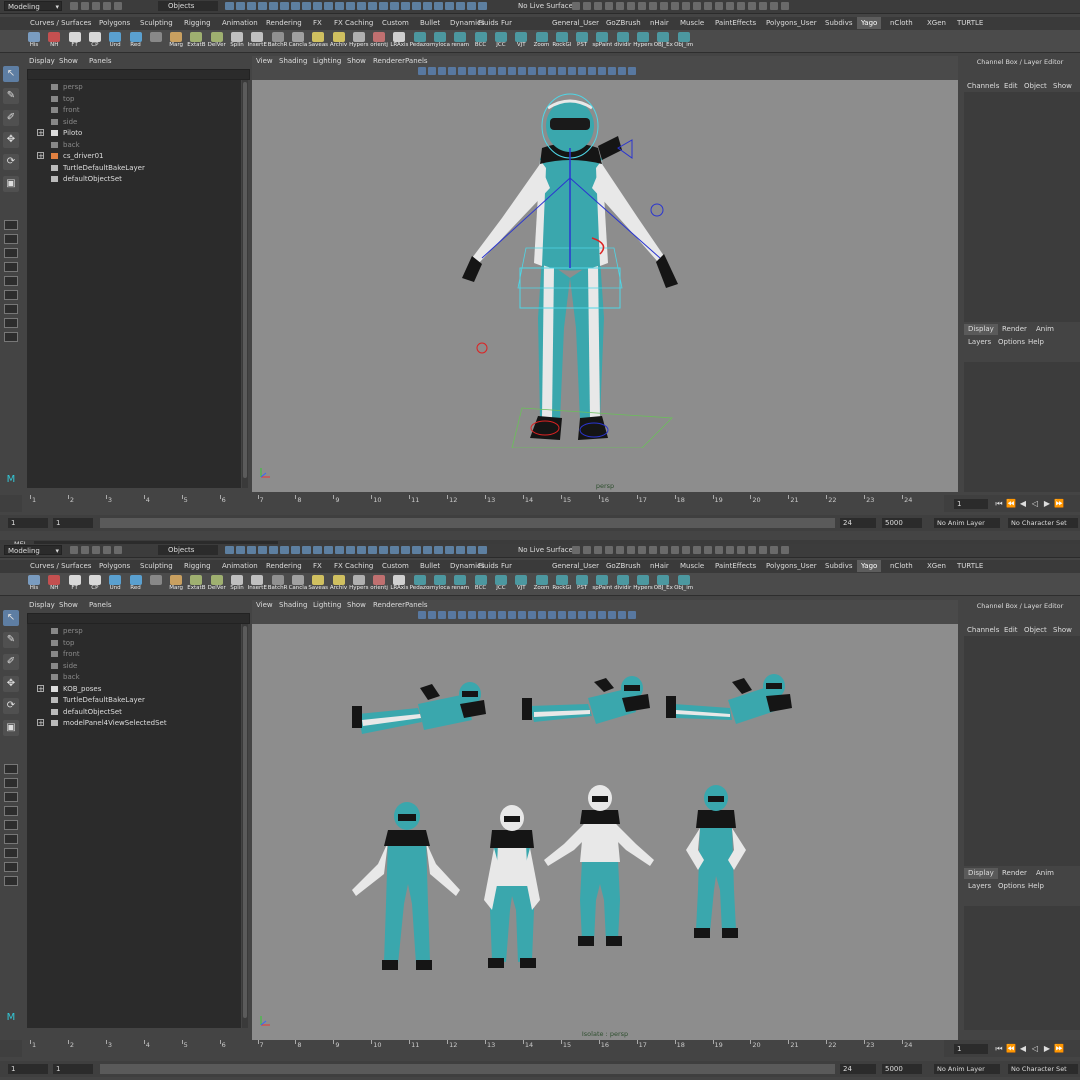 Image resolution: width=1080 pixels, height=1080 pixels. What do you see at coordinates (1043, 1069) in the screenshot?
I see `character-set-dropdown: No Character Set` at bounding box center [1043, 1069].